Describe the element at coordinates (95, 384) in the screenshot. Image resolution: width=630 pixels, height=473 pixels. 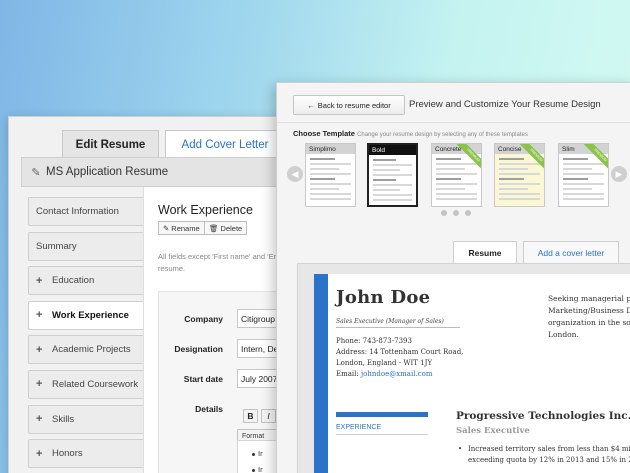
I see `section-label: Related Coursework` at that location.